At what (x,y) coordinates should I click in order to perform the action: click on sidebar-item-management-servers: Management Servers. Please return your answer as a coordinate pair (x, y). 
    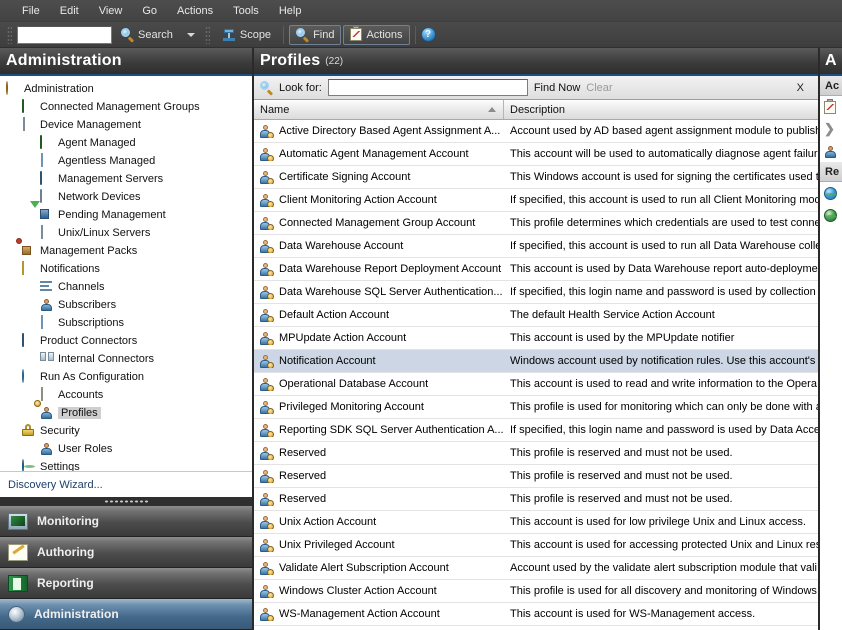
    Looking at the image, I should click on (126, 179).